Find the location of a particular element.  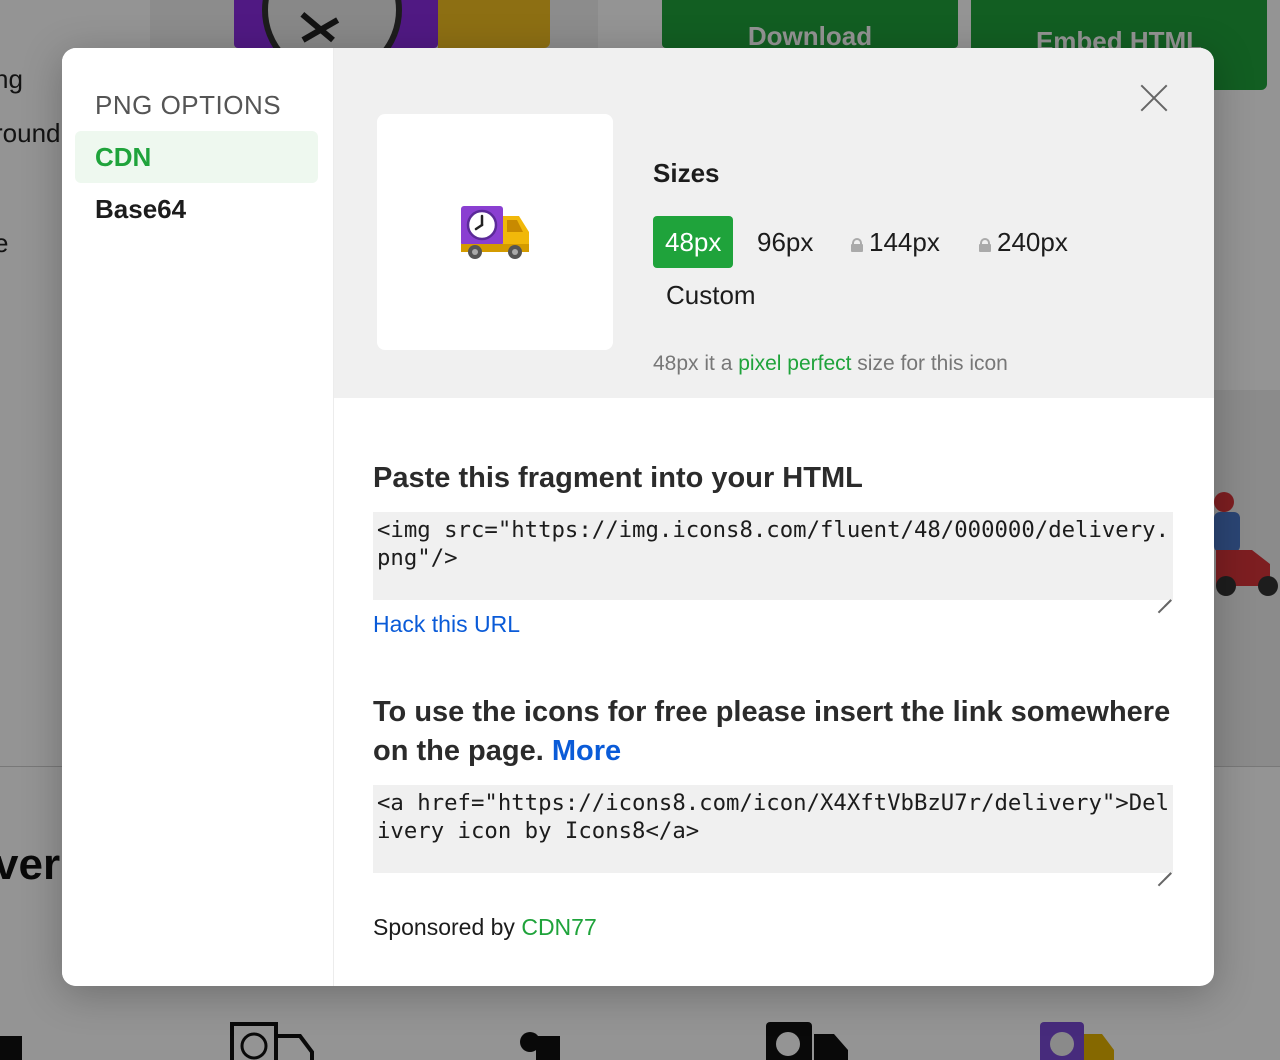

sponsor-line: Sponsored by CDN77 is located at coordinates (485, 927).